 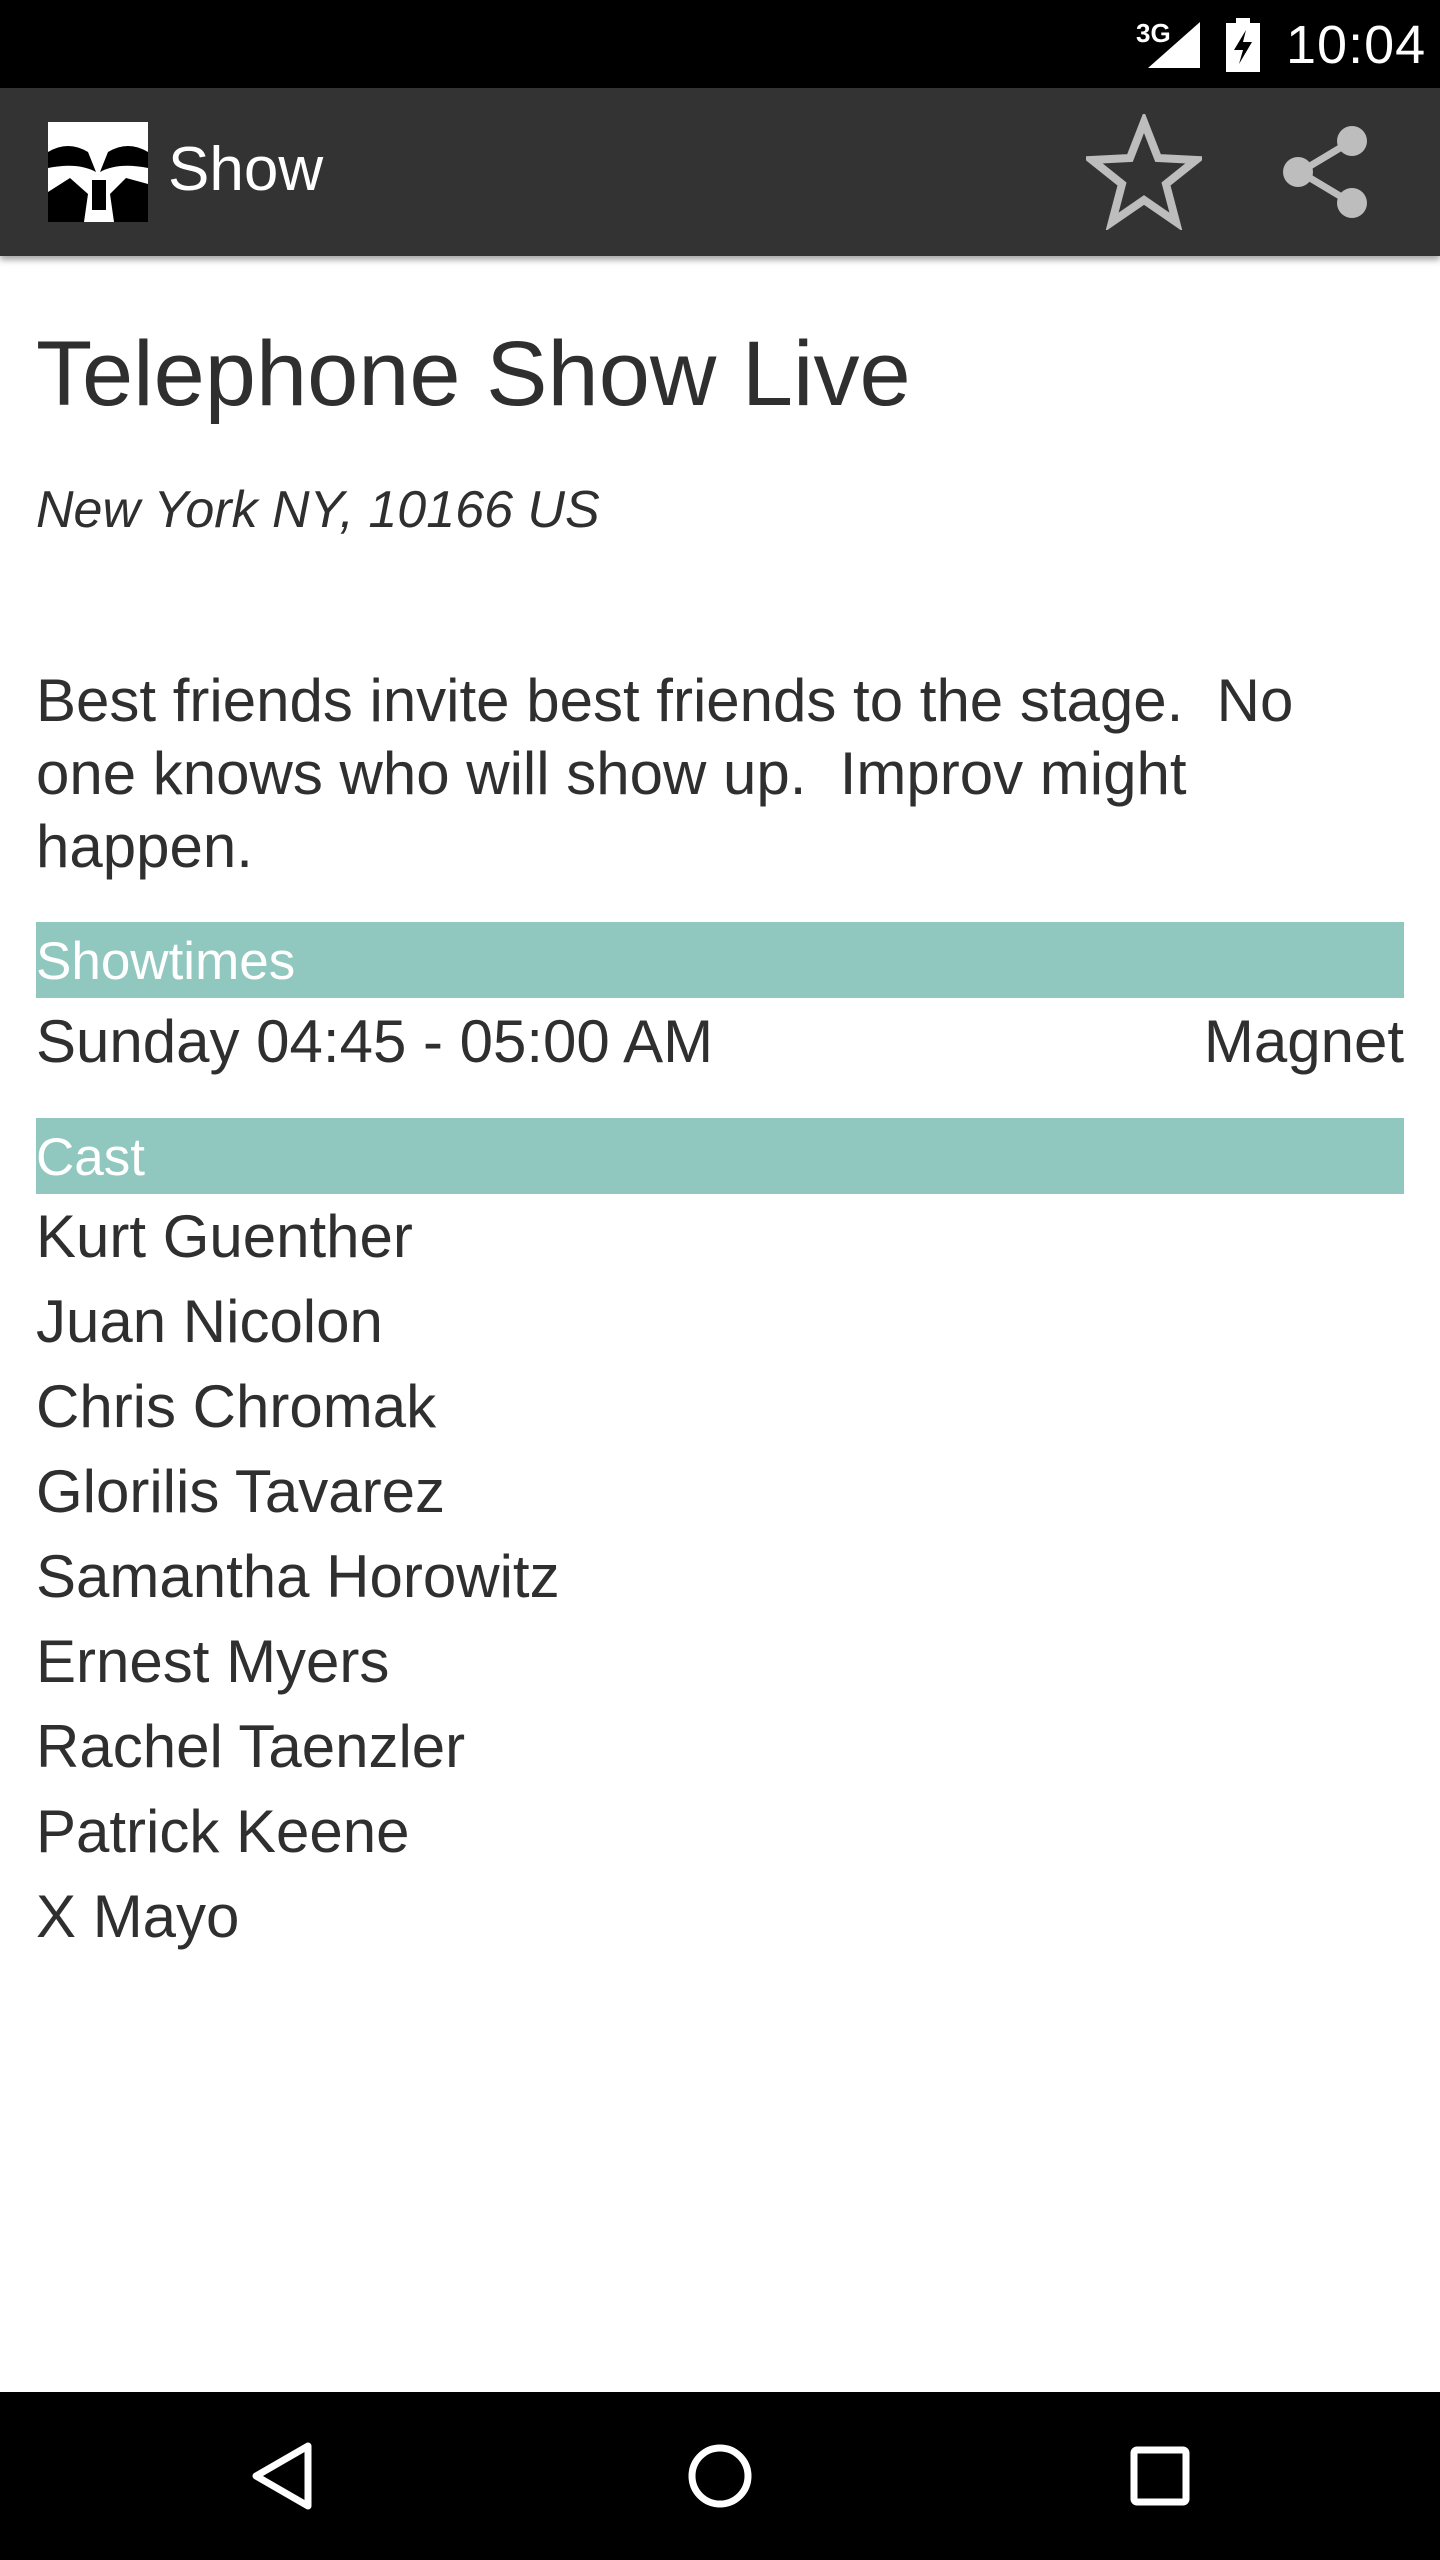 What do you see at coordinates (375, 1041) in the screenshot?
I see `showtime-time: Sunday 04:45 - 05:00 AM` at bounding box center [375, 1041].